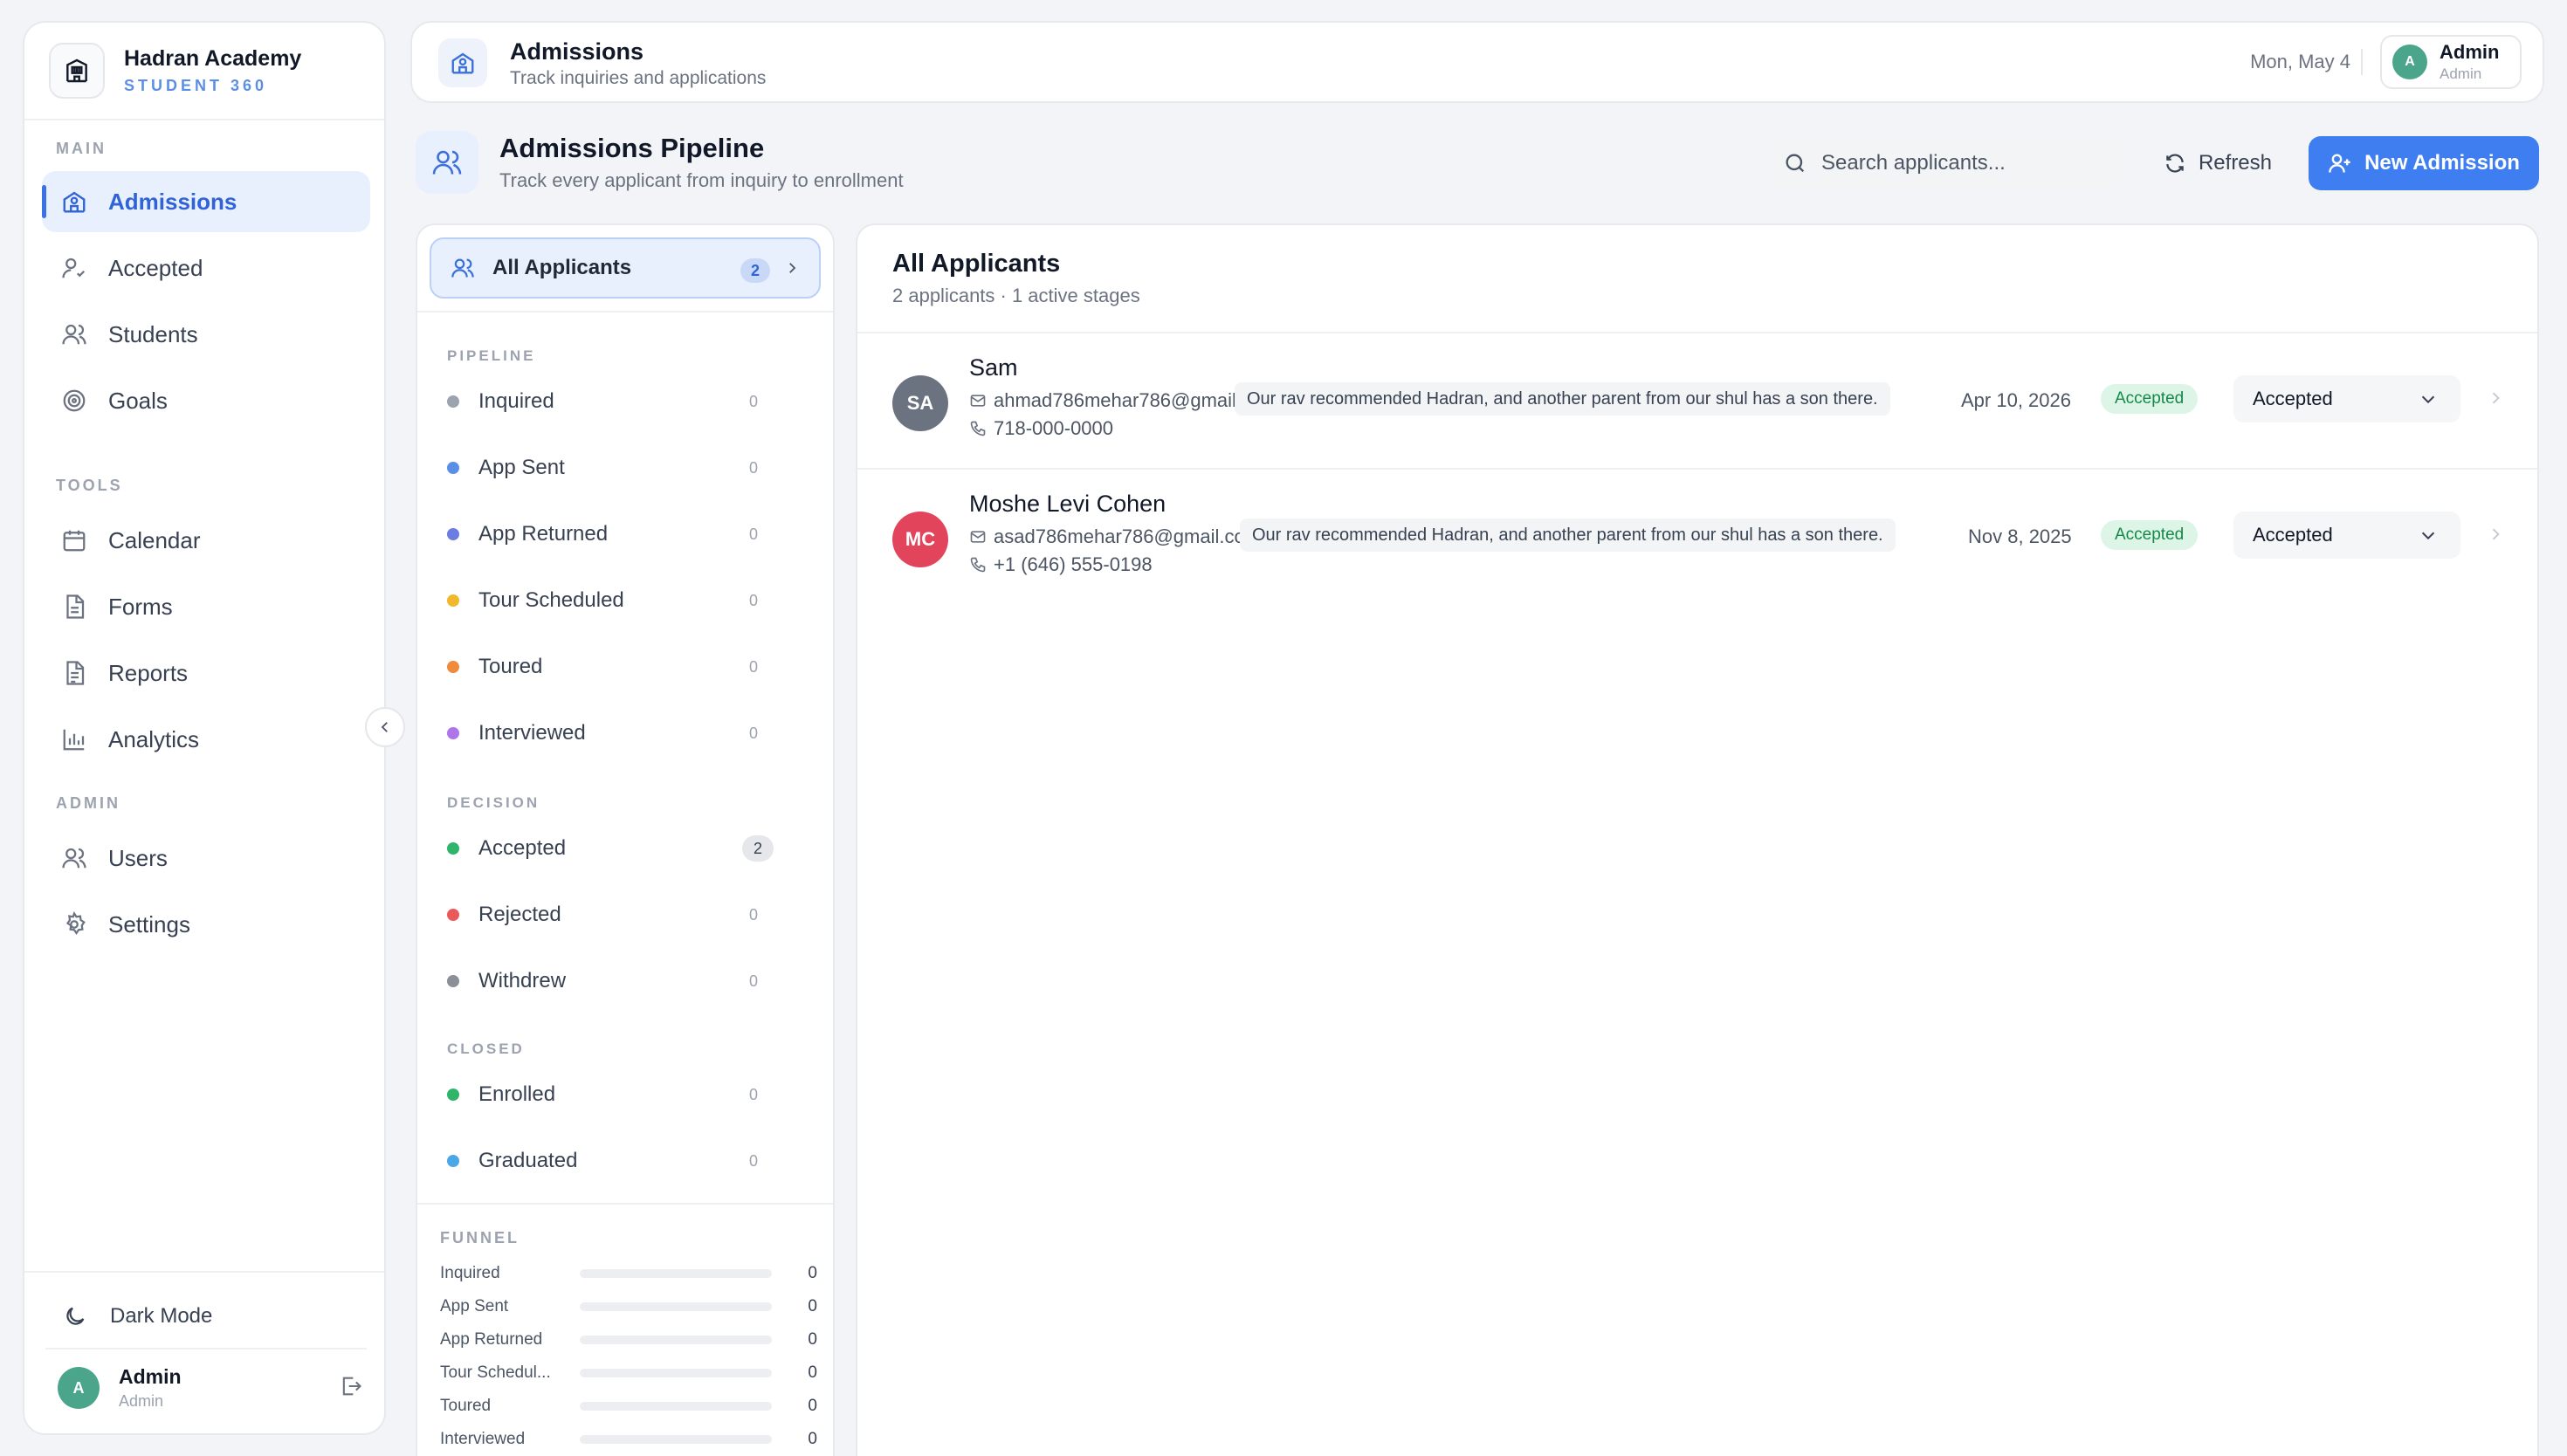 The width and height of the screenshot is (2567, 1456). Describe the element at coordinates (149, 923) in the screenshot. I see `sidebar-item-label: Settings` at that location.